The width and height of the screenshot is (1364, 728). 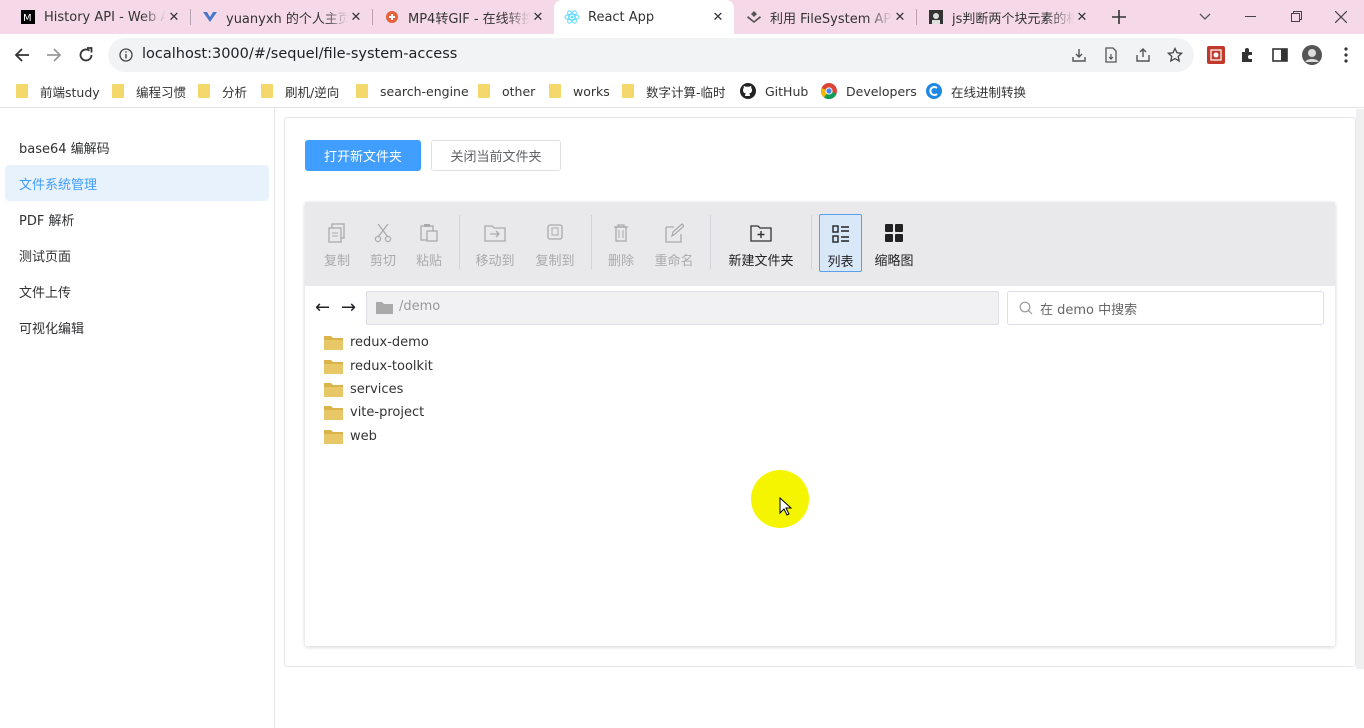 I want to click on sidebar-item-base64: base64 编解码, so click(x=137, y=147).